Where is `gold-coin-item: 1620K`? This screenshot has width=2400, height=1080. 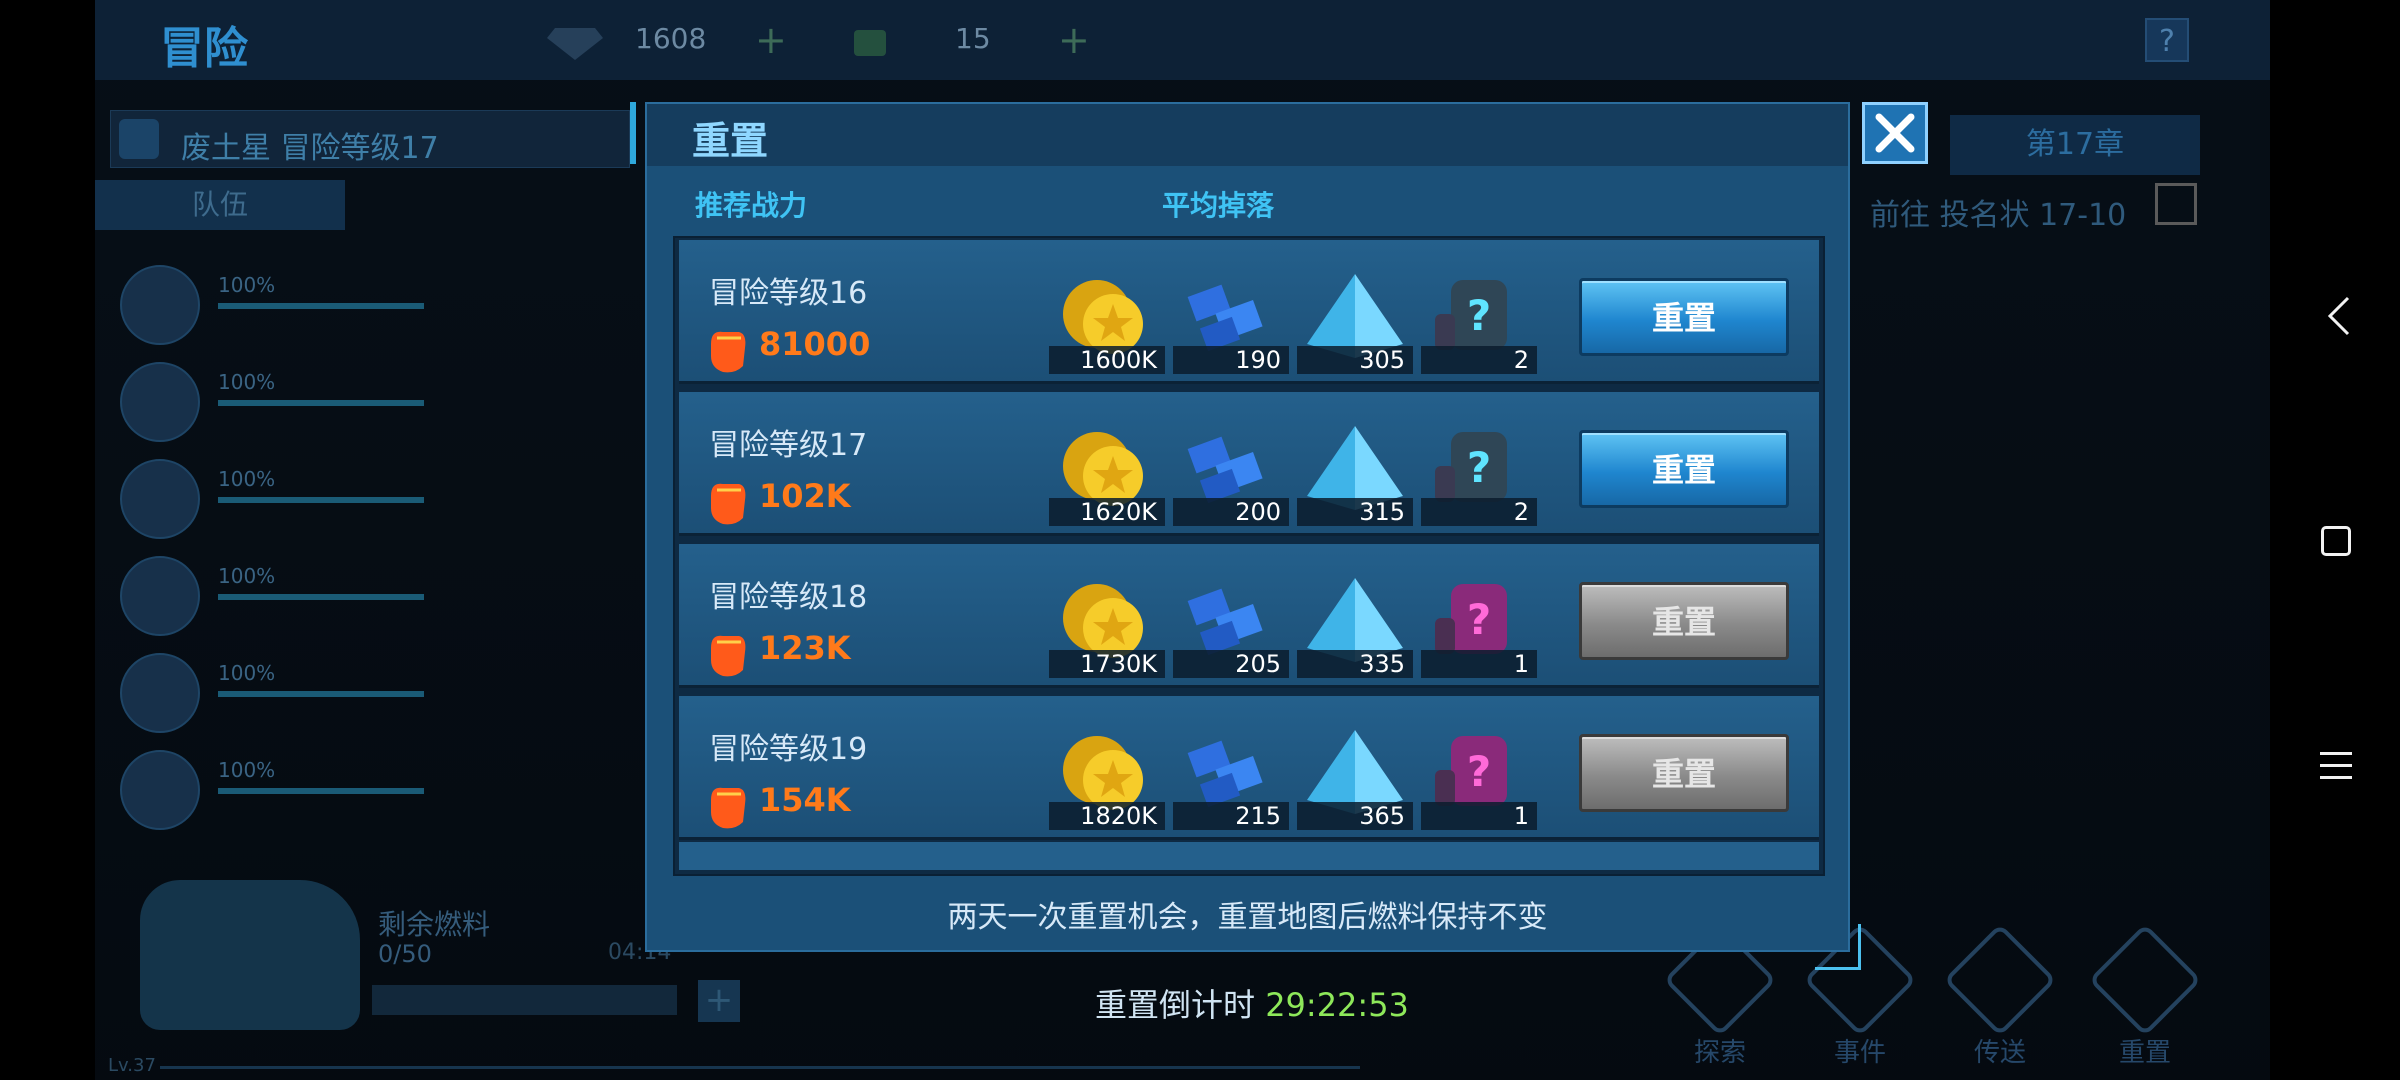
gold-coin-item: 1620K is located at coordinates (1107, 474).